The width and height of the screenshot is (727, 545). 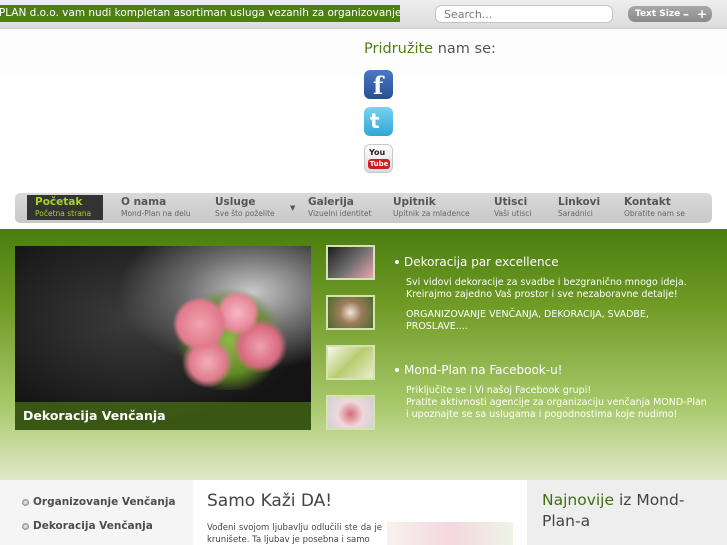 What do you see at coordinates (99, 502) in the screenshot?
I see `side-menu-item: Organizovanje Venčanja` at bounding box center [99, 502].